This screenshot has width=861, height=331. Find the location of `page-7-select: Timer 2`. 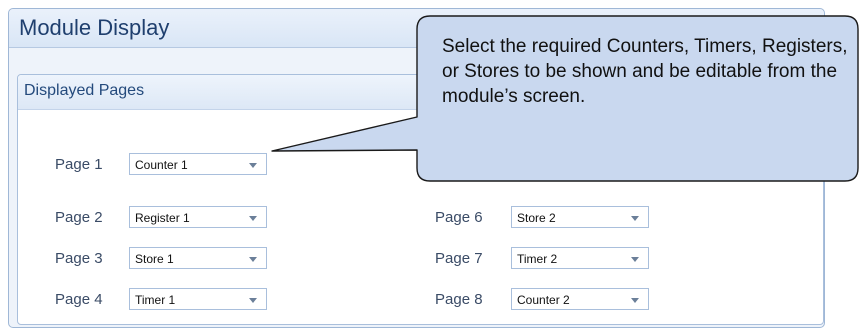

page-7-select: Timer 2 is located at coordinates (580, 258).